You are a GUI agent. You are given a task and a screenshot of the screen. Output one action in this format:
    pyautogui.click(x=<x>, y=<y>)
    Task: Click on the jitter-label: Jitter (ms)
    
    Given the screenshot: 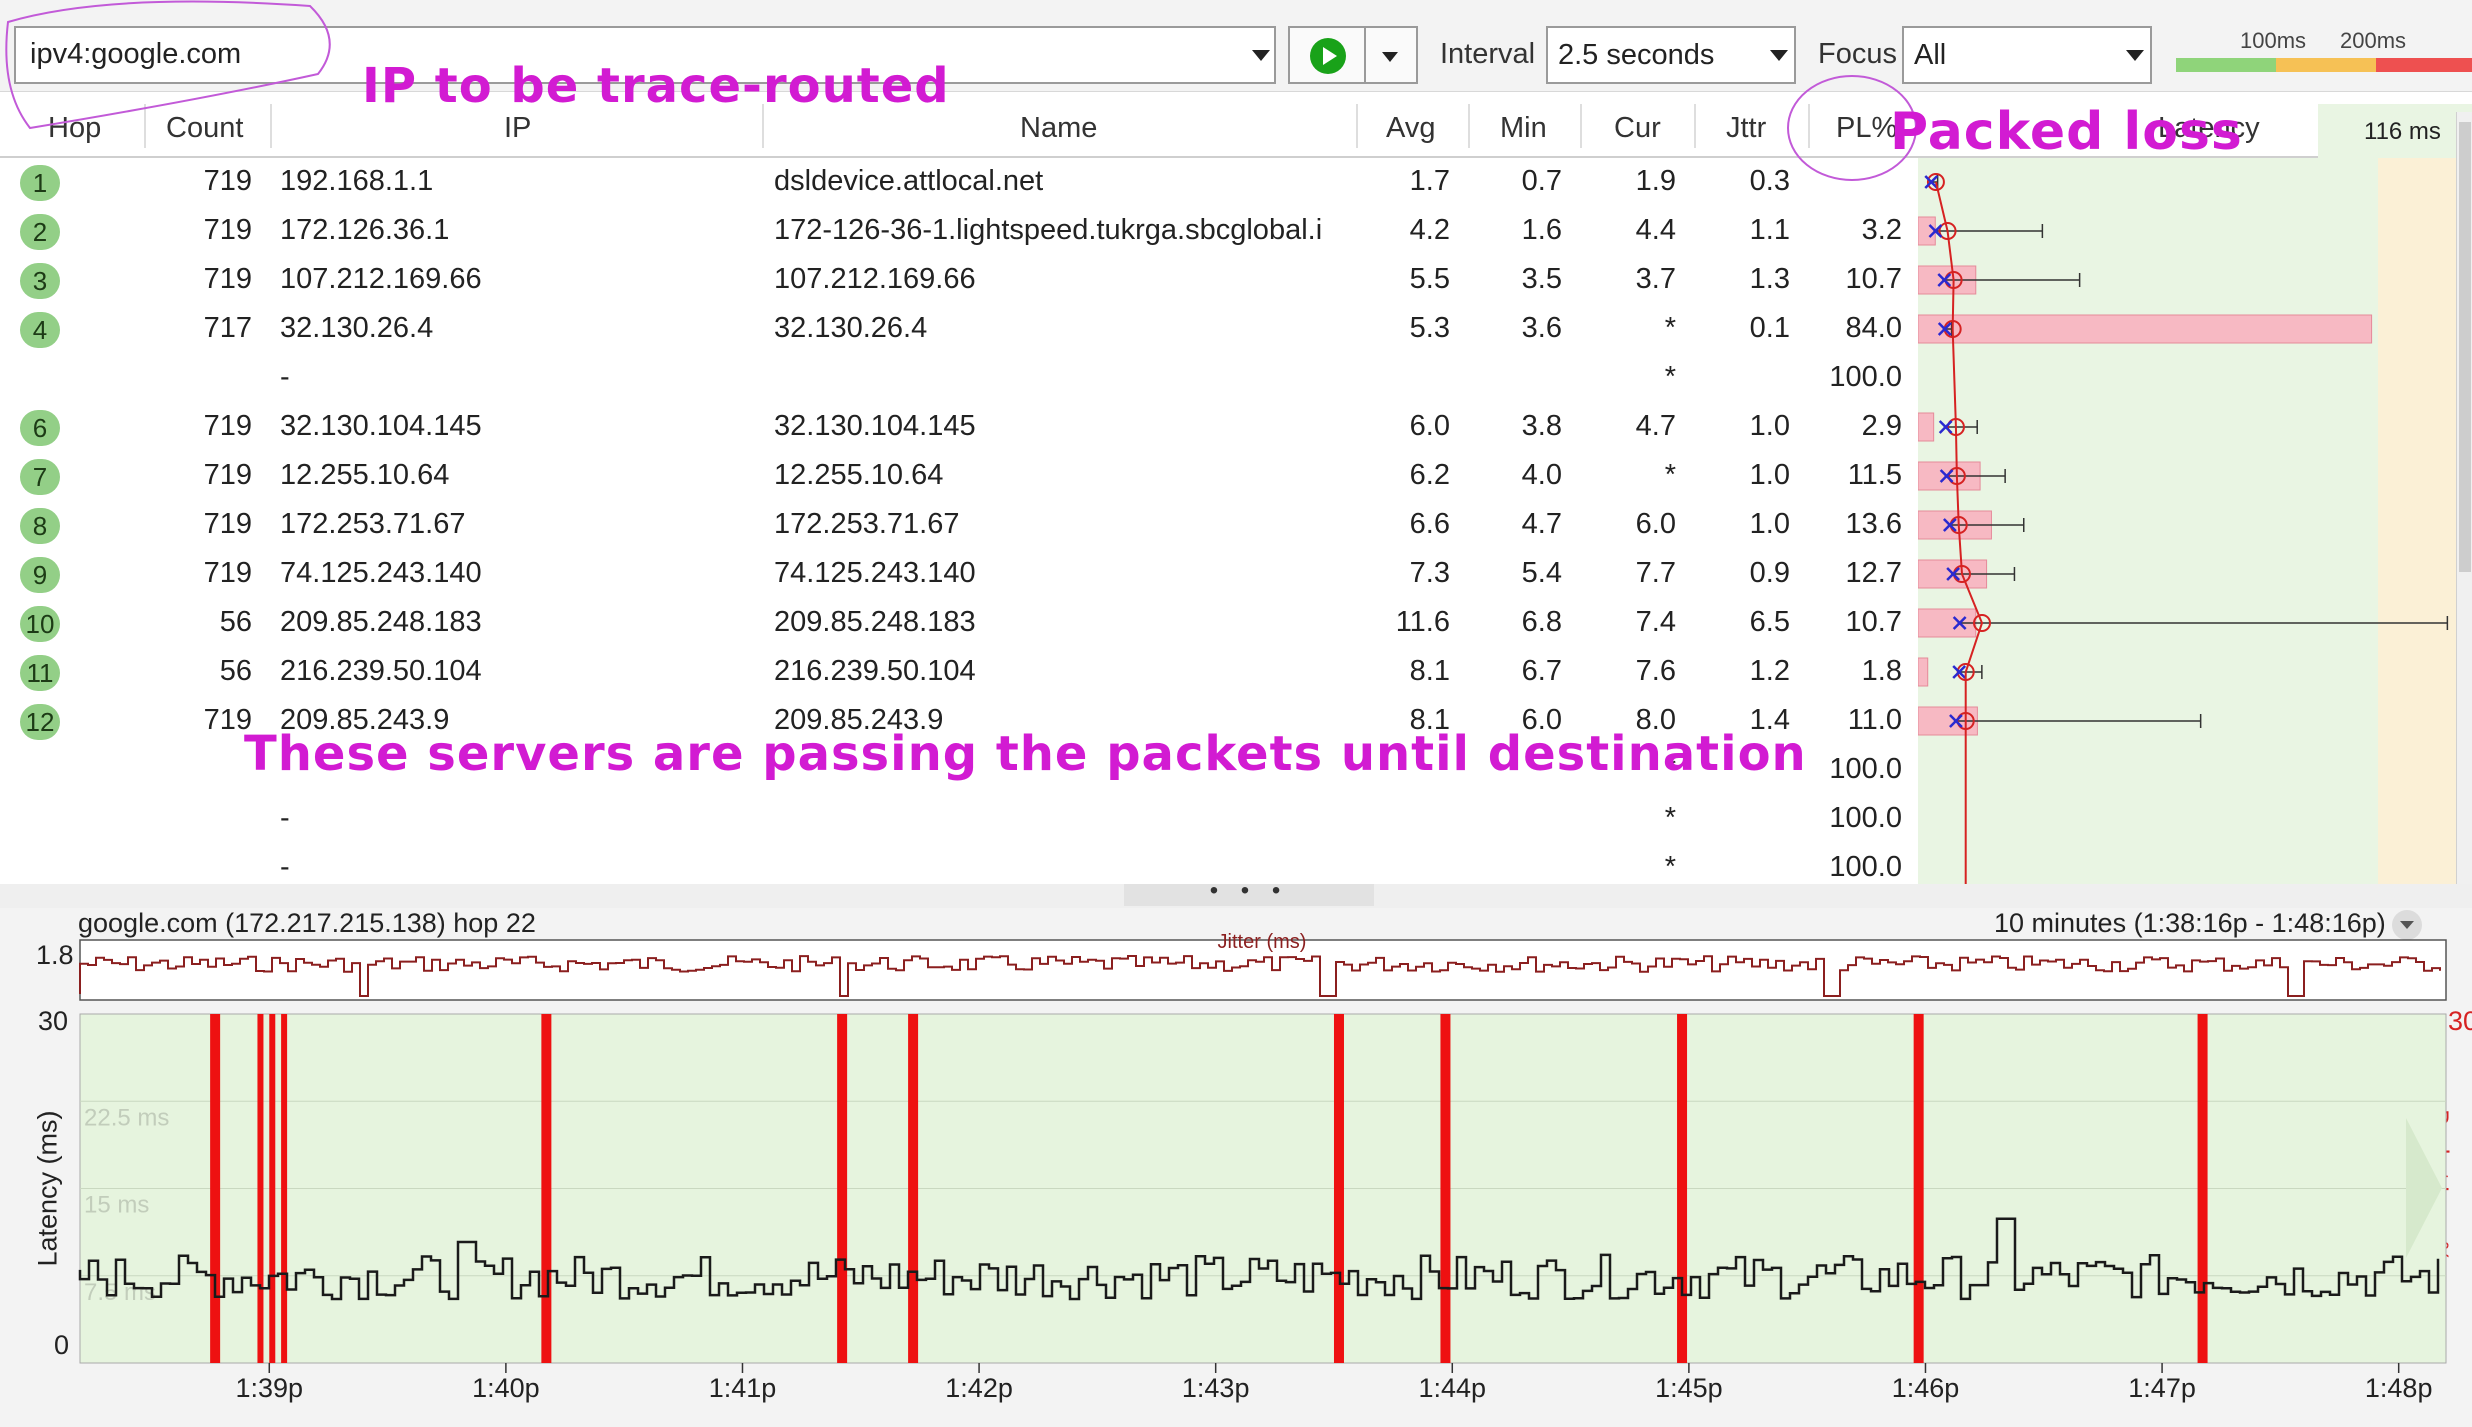 What is the action you would take?
    pyautogui.click(x=1262, y=942)
    